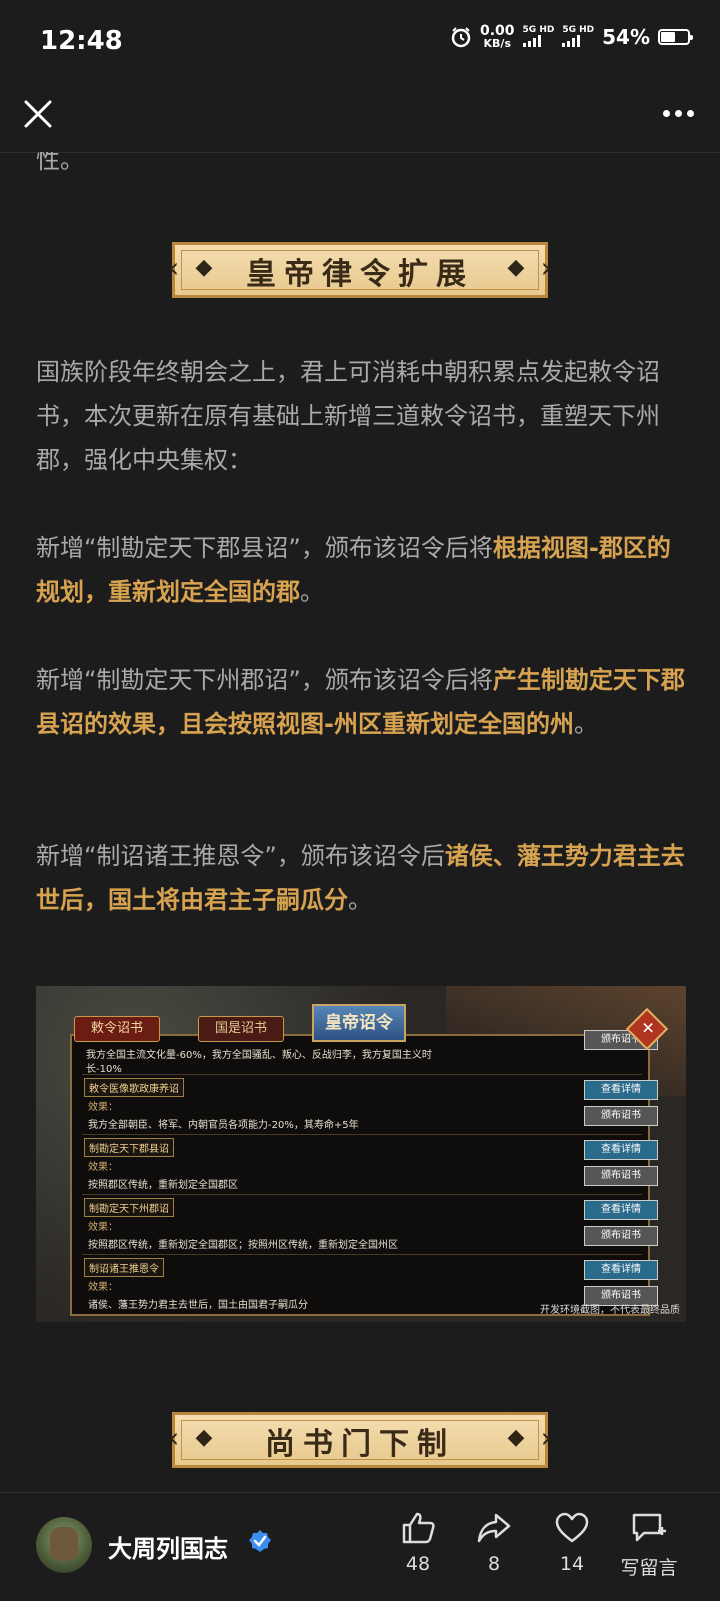 The image size is (720, 1601). What do you see at coordinates (649, 1545) in the screenshot?
I see `comment-button: 写留言` at bounding box center [649, 1545].